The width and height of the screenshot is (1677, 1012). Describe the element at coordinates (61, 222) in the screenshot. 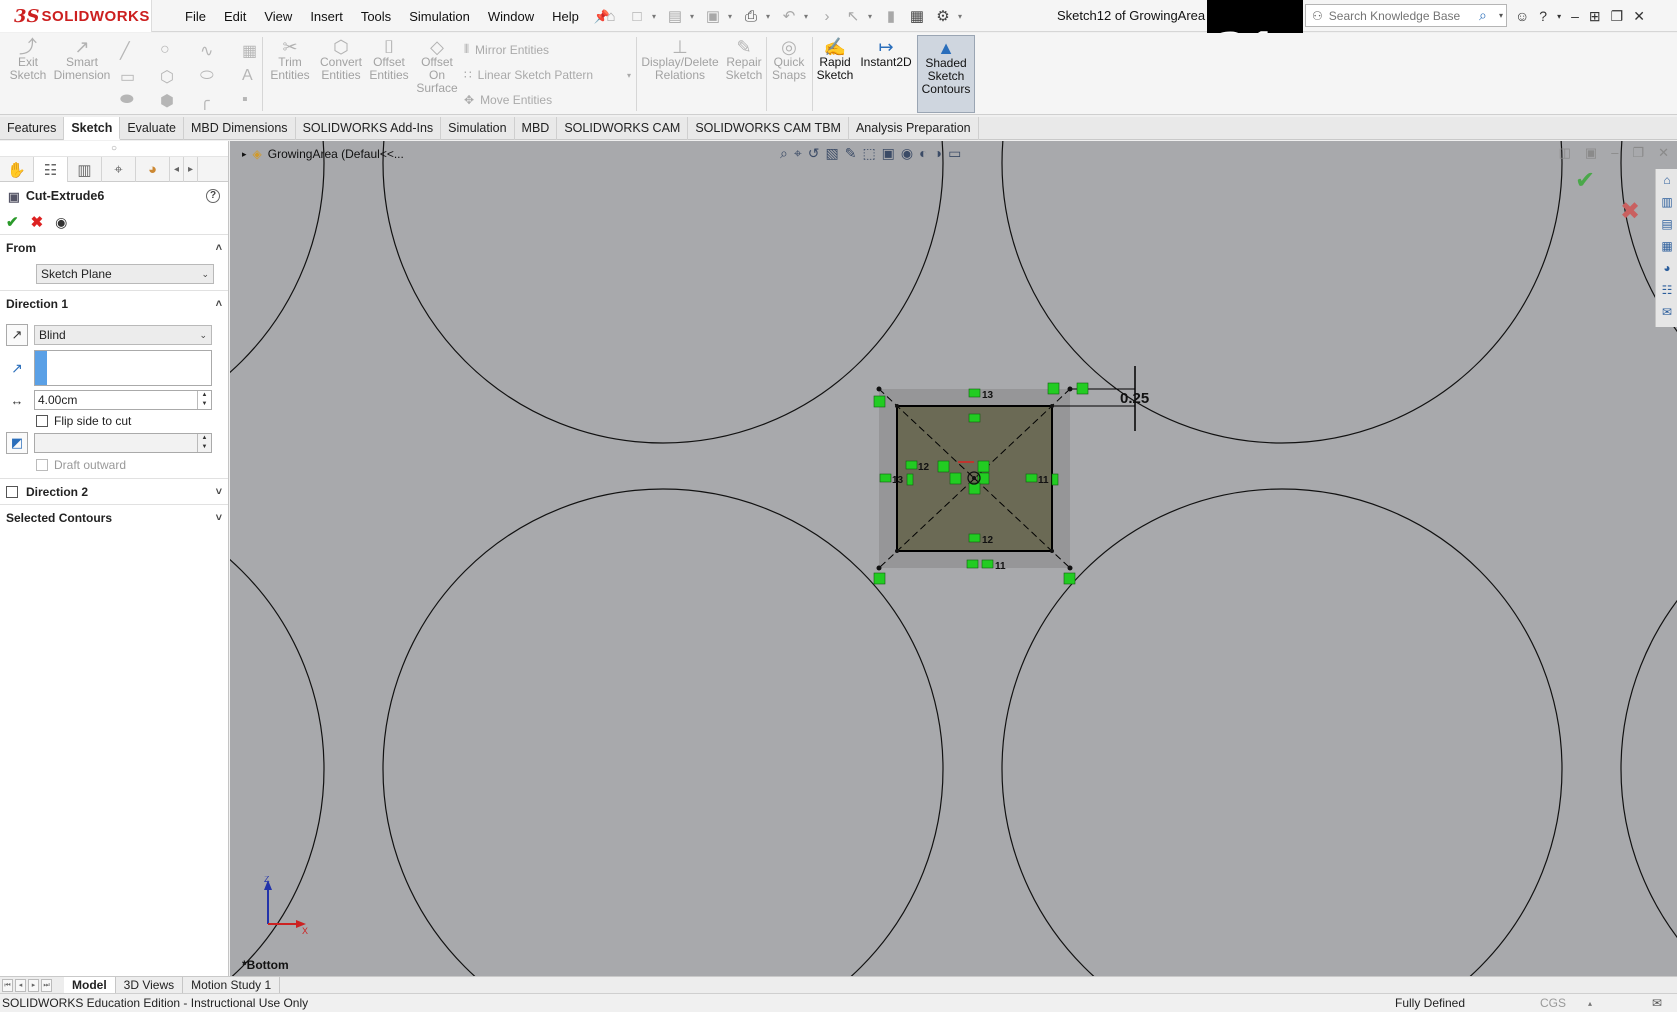

I see `preview-eye-icon: ◉` at that location.